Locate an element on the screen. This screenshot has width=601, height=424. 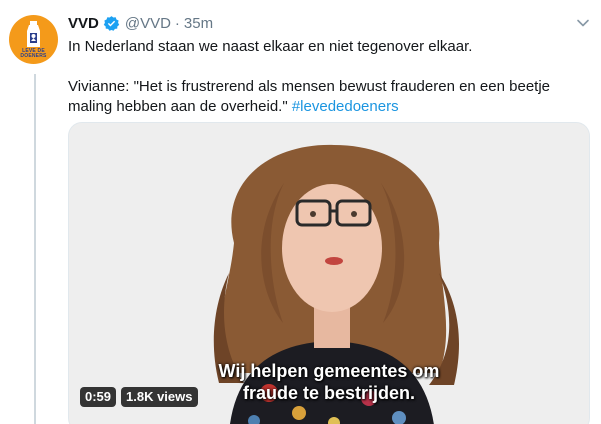
chevron-down-icon is located at coordinates (583, 23).